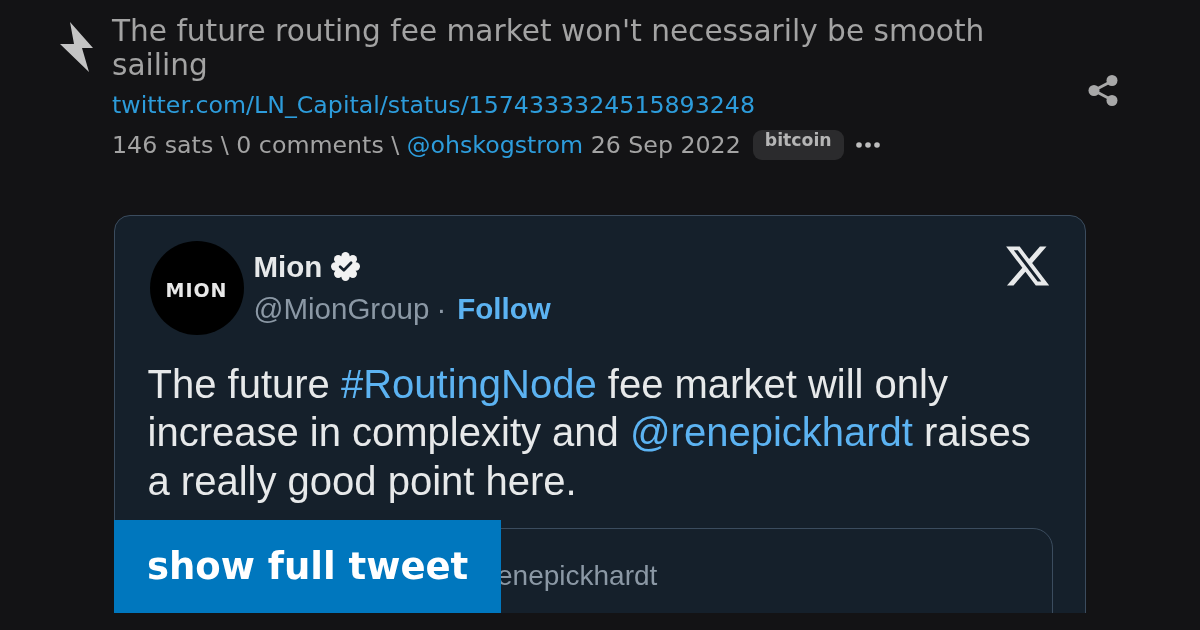  Describe the element at coordinates (256, 145) in the screenshot. I see `post-stats: 146 sats \ 0 comments \` at that location.